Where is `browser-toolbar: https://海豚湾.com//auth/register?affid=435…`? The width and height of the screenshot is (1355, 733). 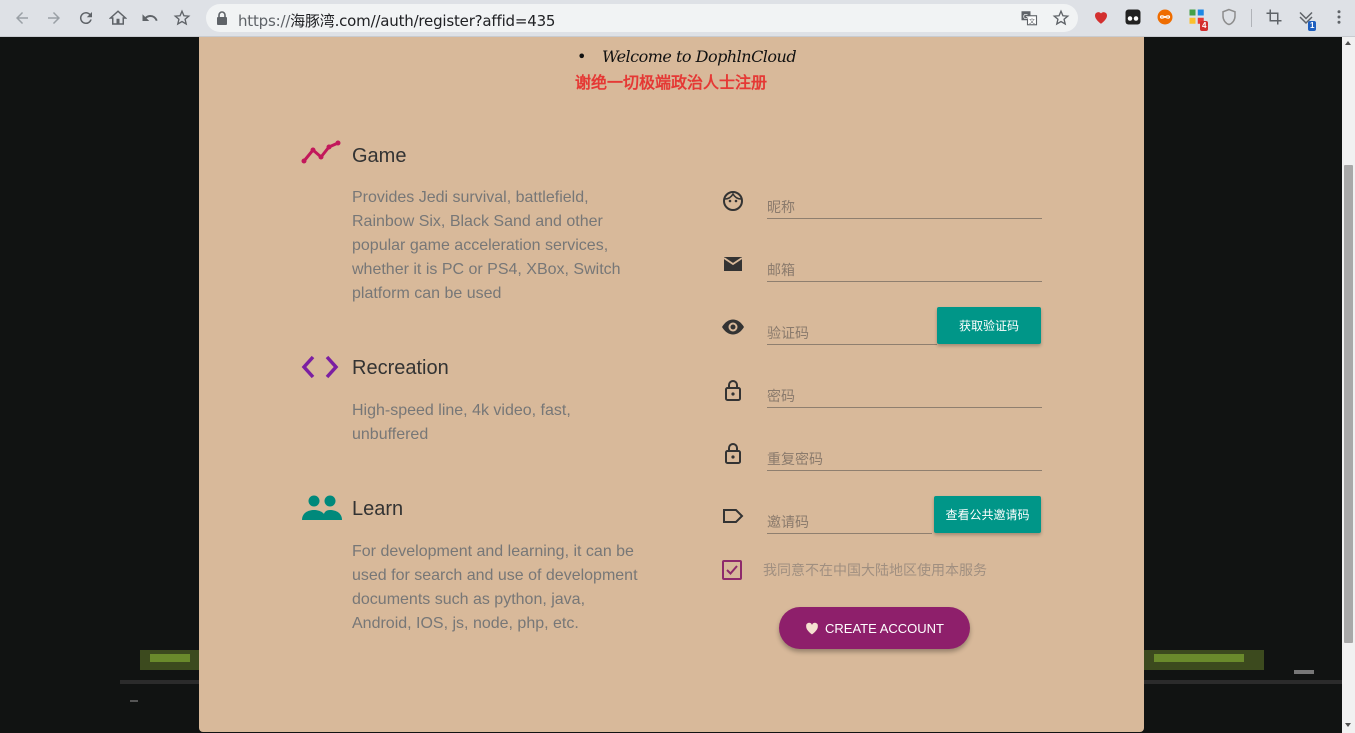
browser-toolbar: https://海豚湾.com//auth/register?affid=435… is located at coordinates (677, 18).